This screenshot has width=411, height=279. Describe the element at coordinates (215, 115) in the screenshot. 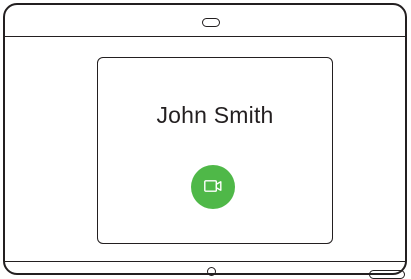

I see `caller-name: John Smith` at that location.